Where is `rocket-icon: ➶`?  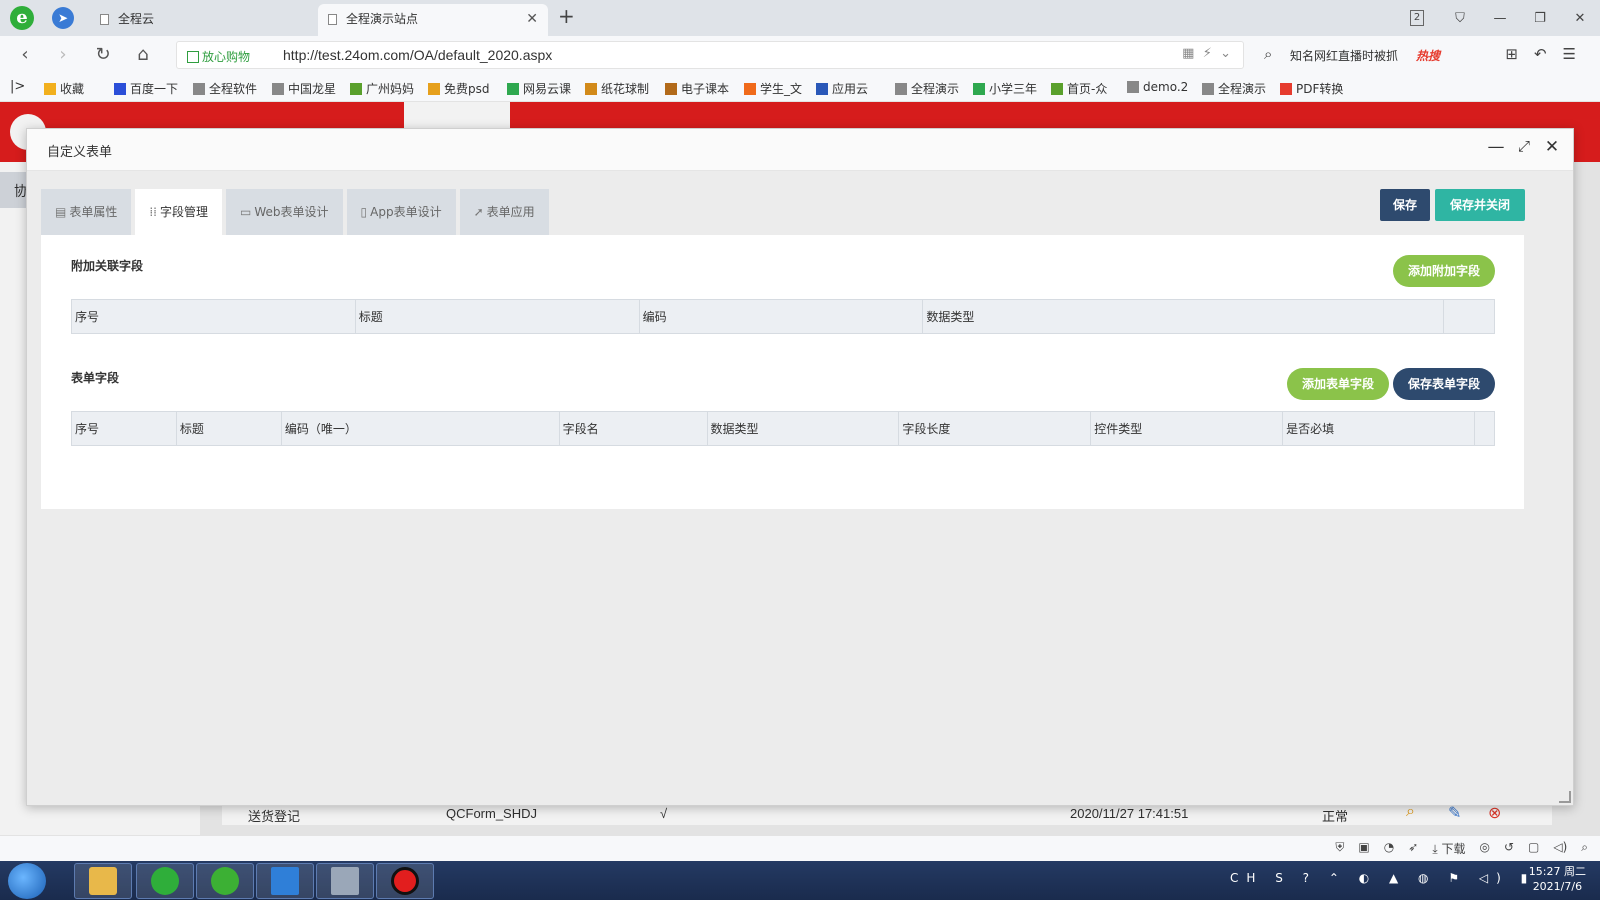
rocket-icon: ➶ is located at coordinates (1413, 848).